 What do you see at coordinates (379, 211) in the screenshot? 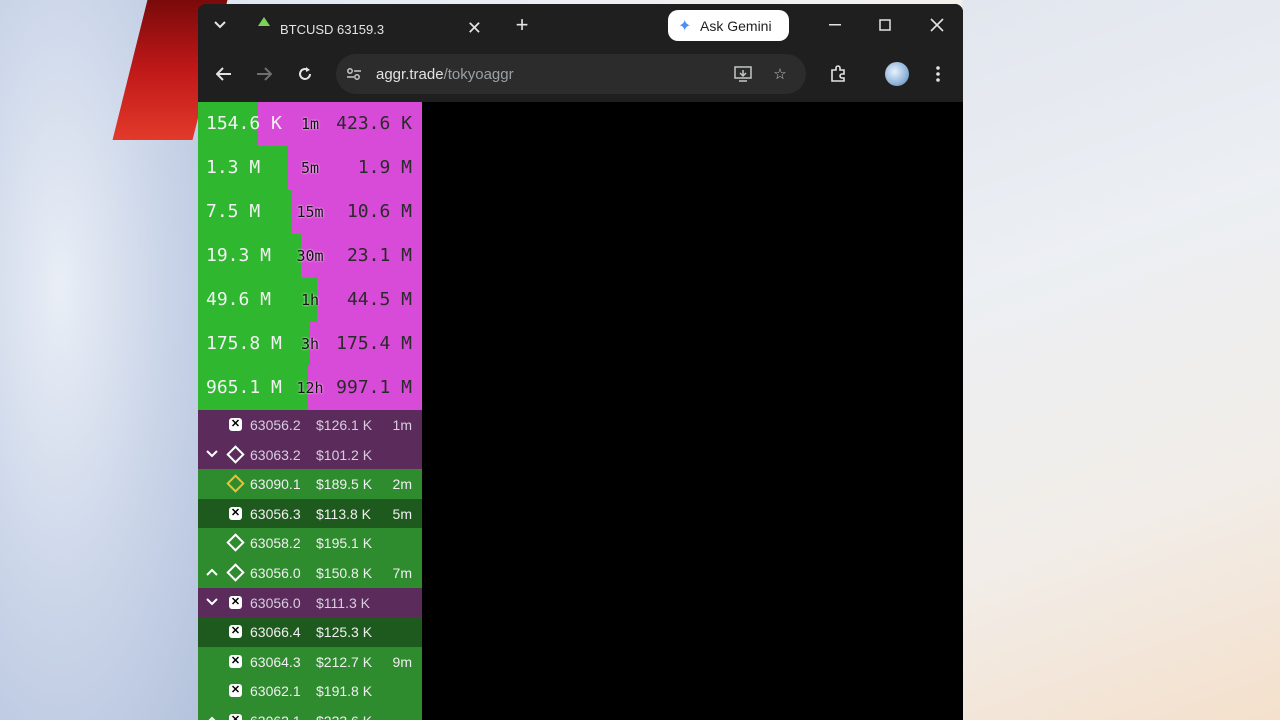
I see `sell-volume-value: 10.6 M` at bounding box center [379, 211].